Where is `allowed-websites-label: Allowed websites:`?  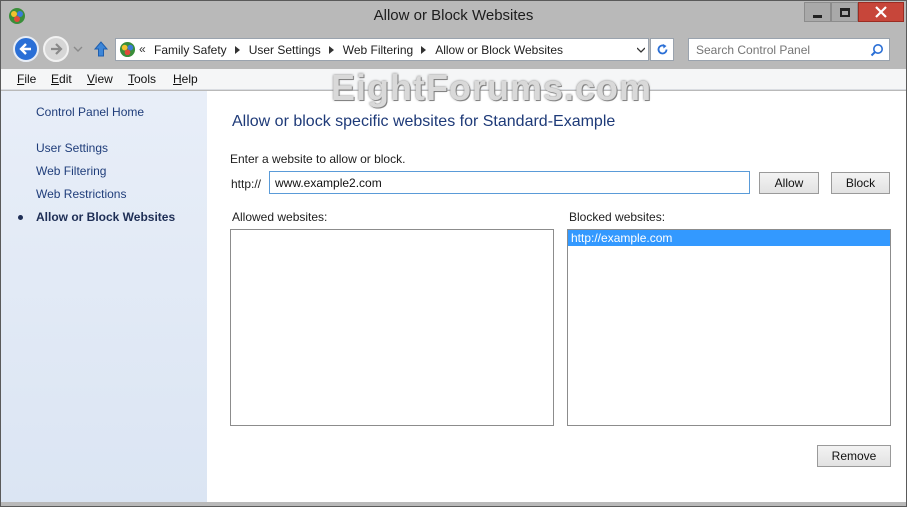 allowed-websites-label: Allowed websites: is located at coordinates (280, 217).